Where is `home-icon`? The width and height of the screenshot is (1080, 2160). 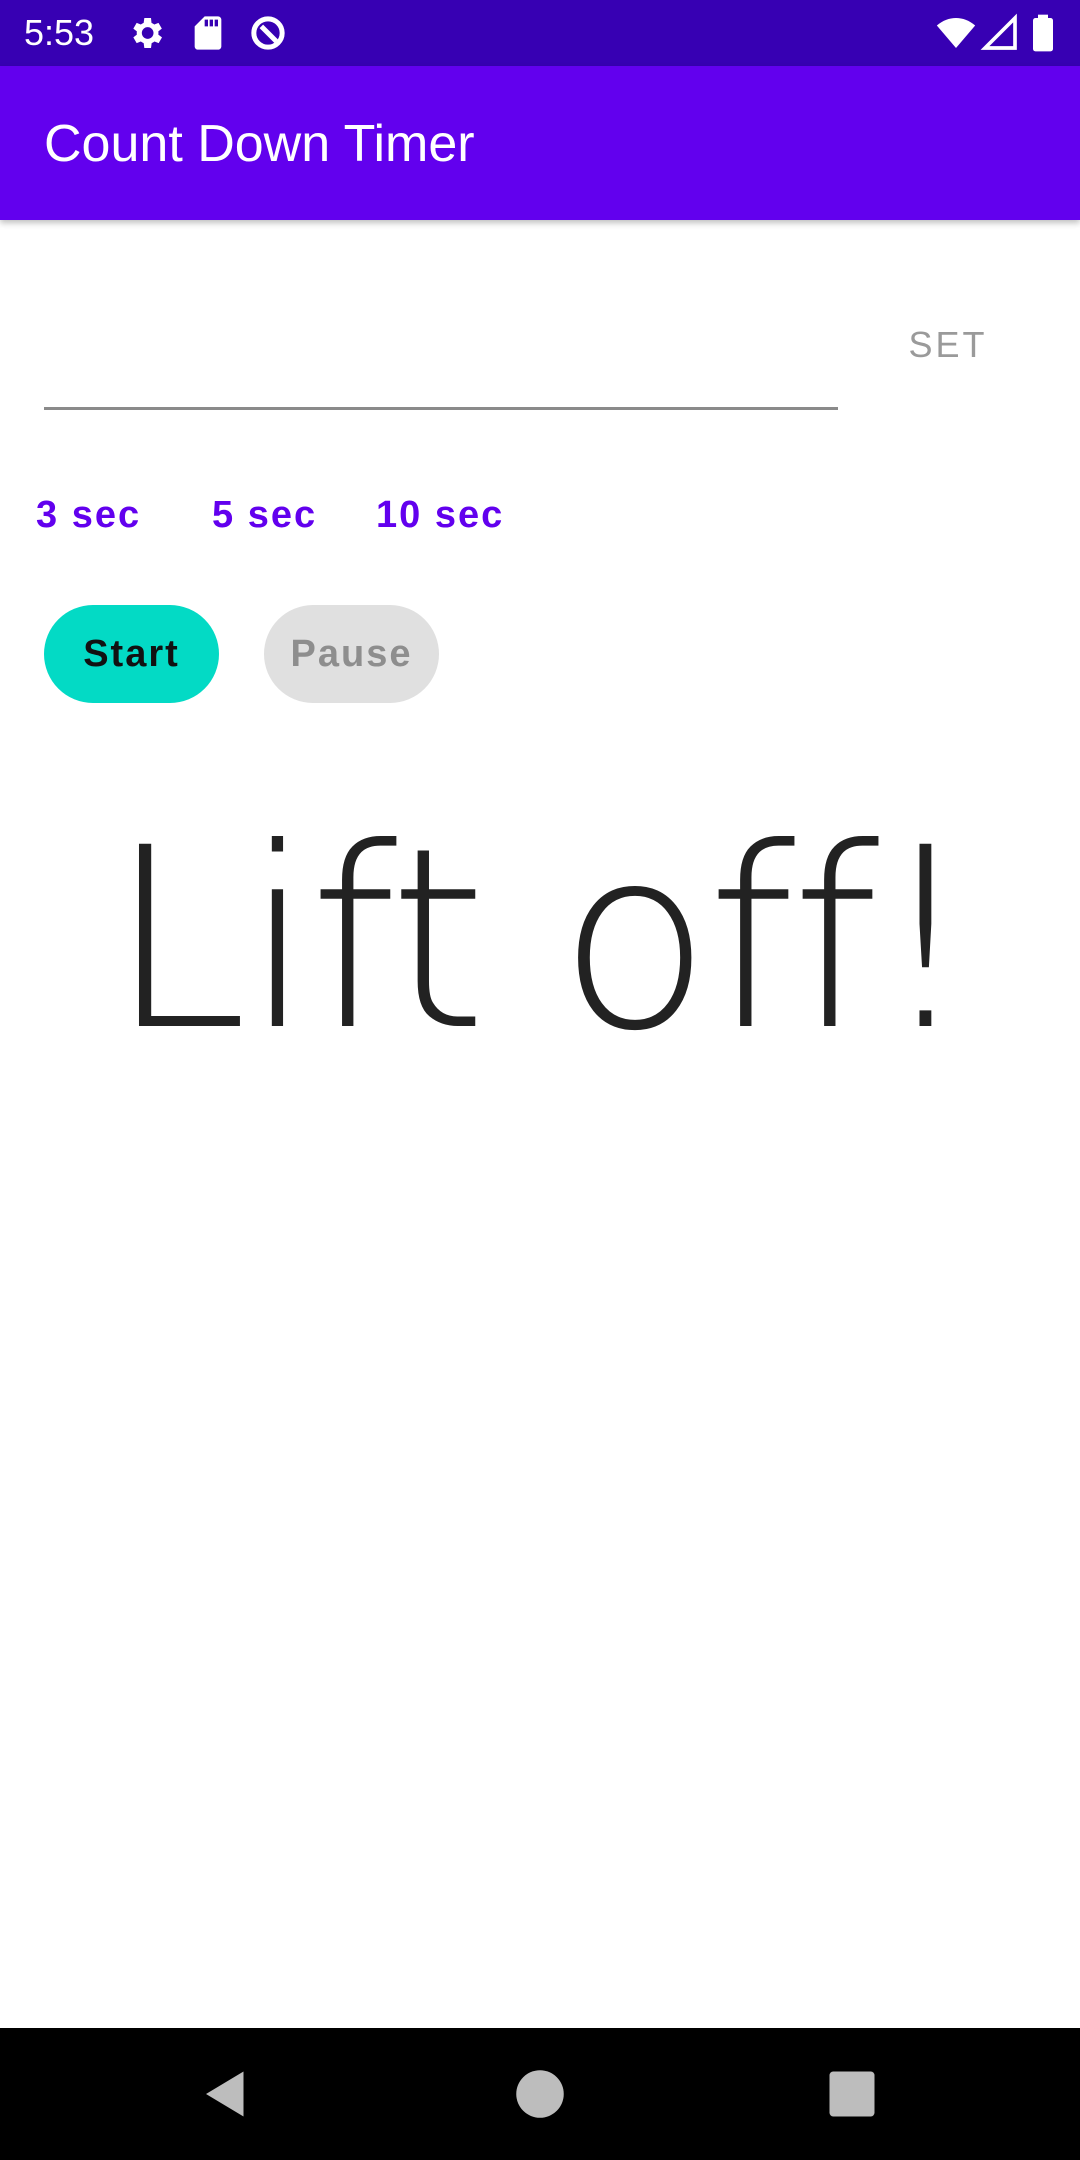 home-icon is located at coordinates (540, 2094).